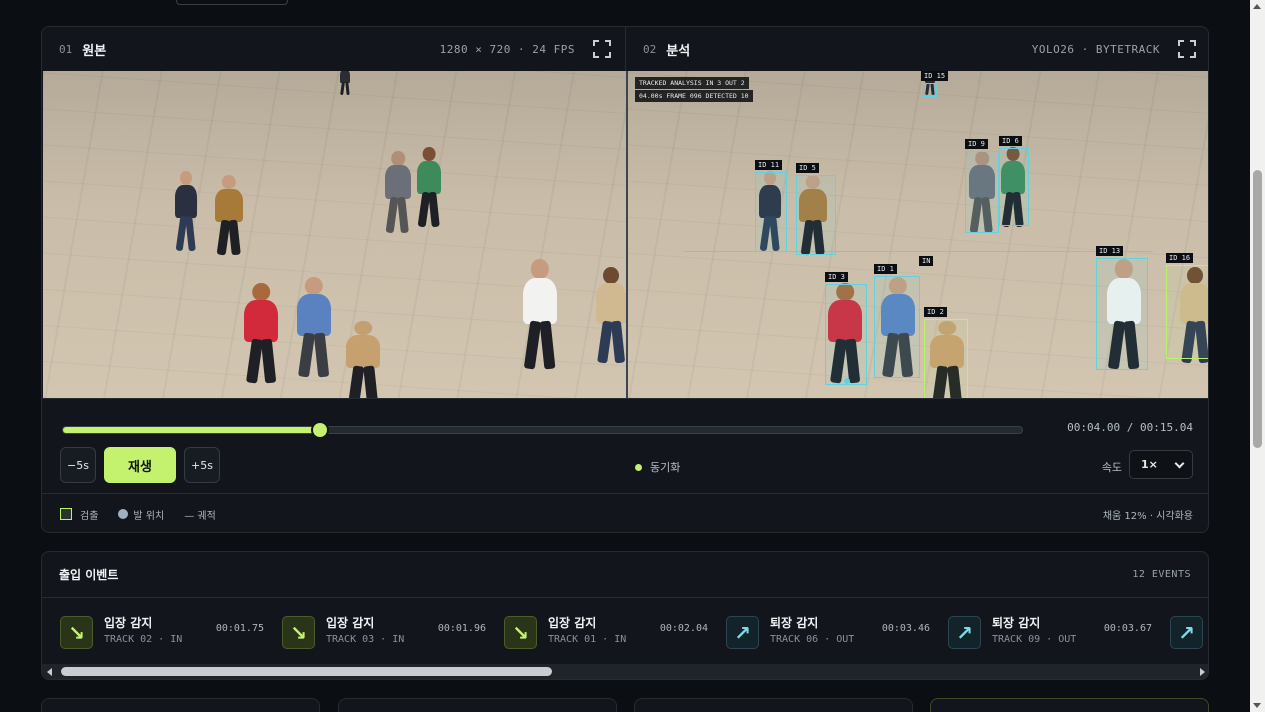  What do you see at coordinates (625, 445) in the screenshot?
I see `playback-controls: 00:04.00 / 00:15.04 −5s 재생 +5s 동기화 속도 1×` at bounding box center [625, 445].